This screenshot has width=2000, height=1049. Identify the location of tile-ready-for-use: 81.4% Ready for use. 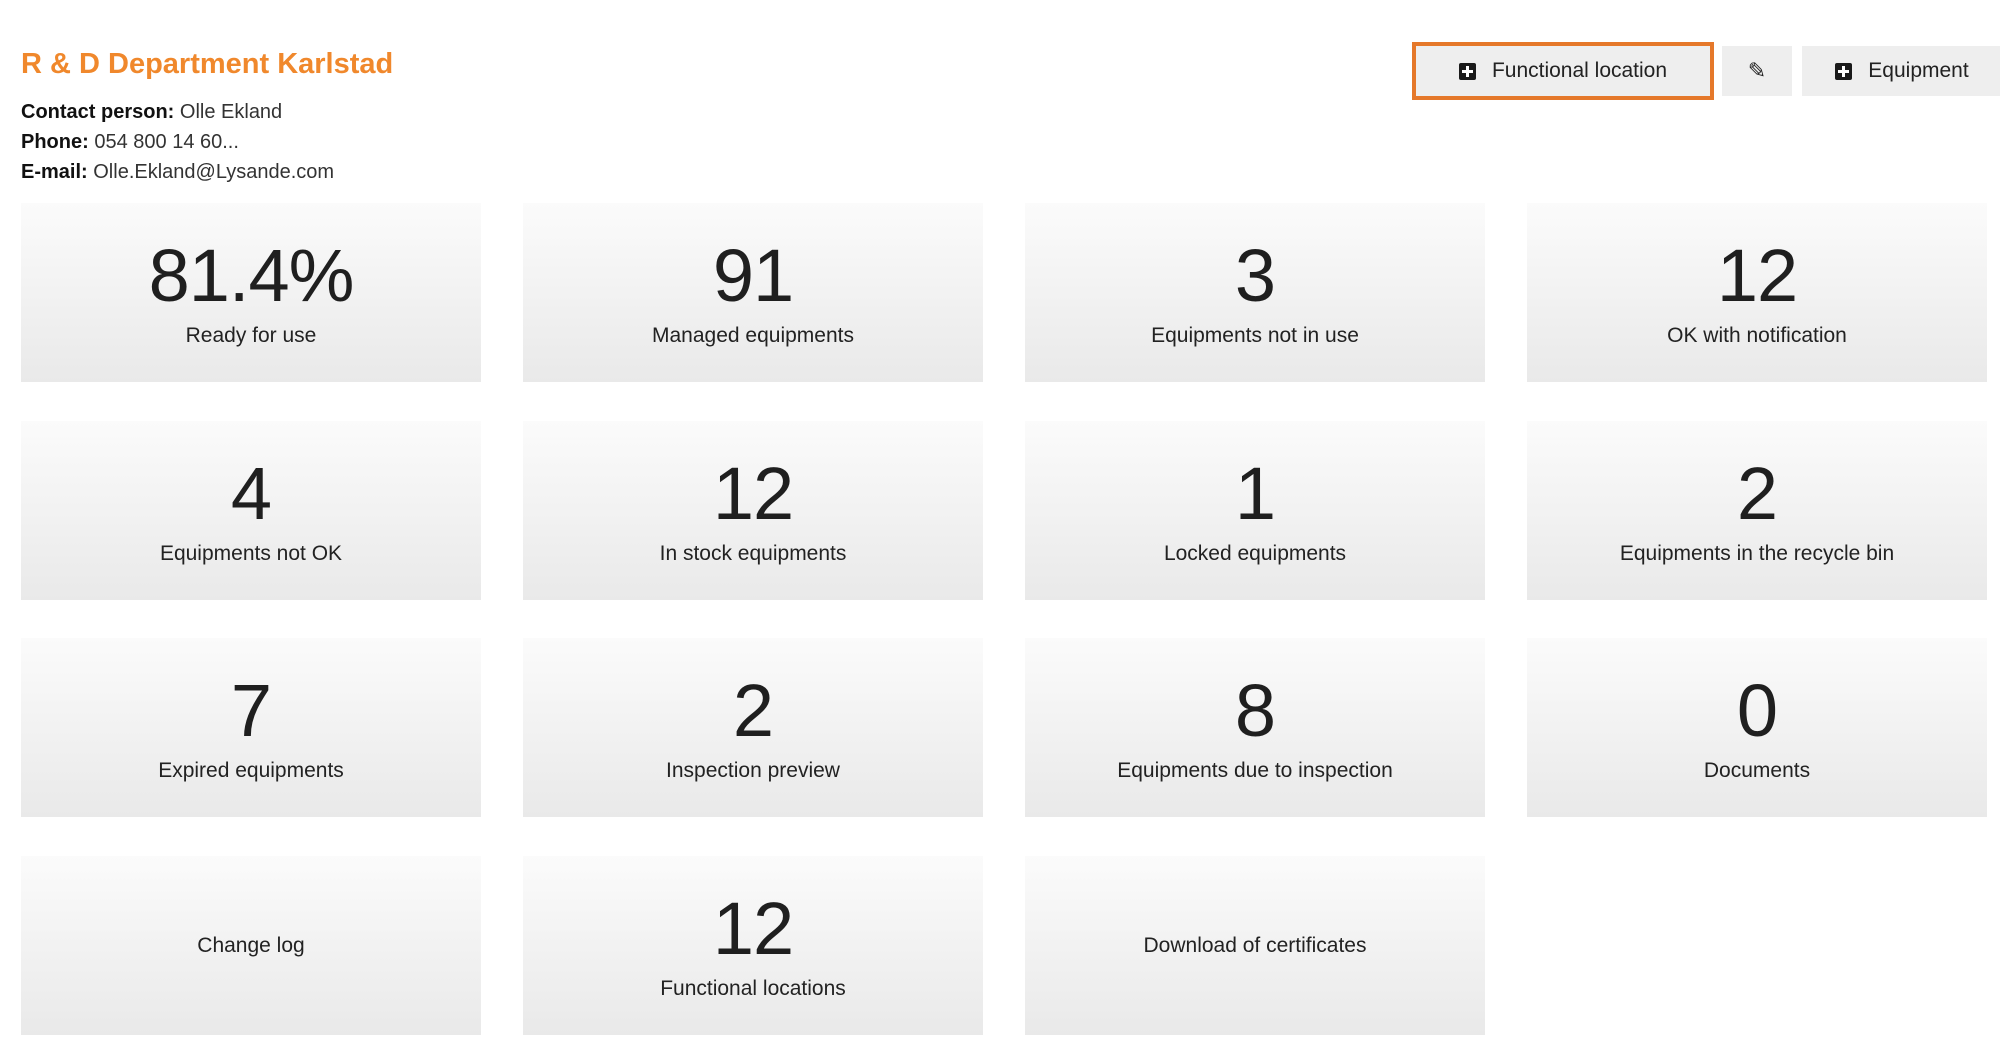
(251, 292).